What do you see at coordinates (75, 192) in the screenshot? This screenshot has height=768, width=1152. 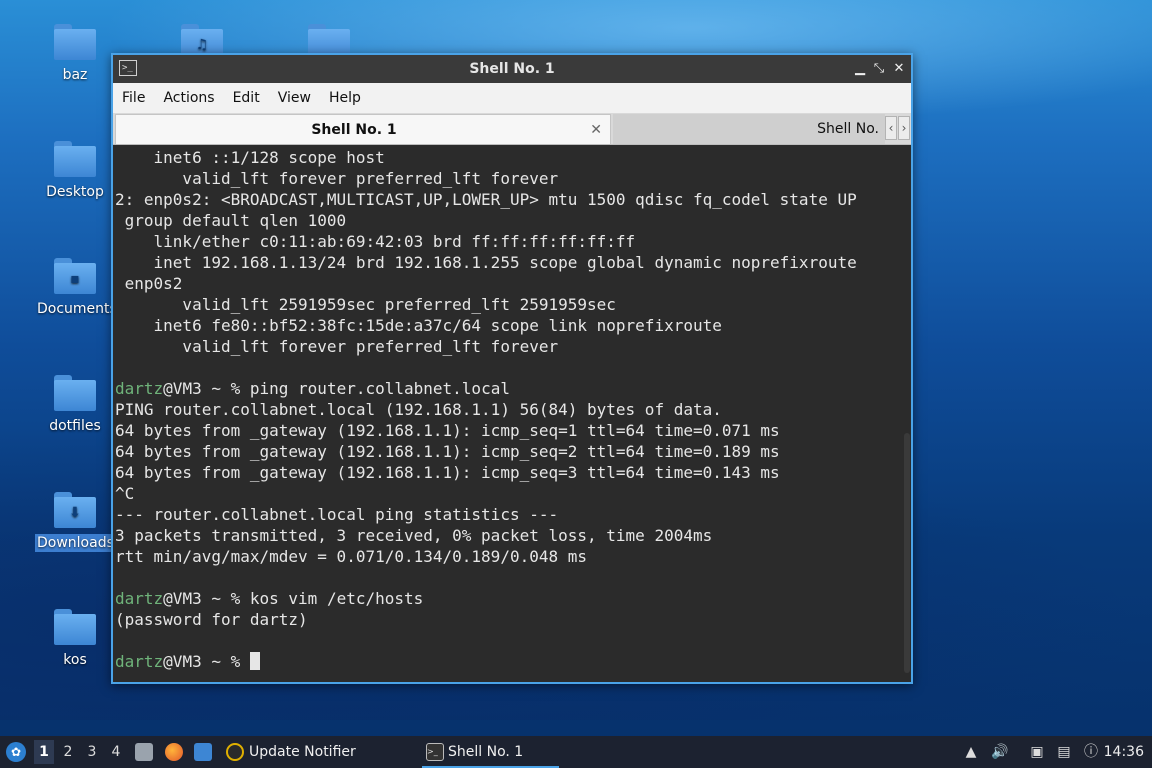 I see `desktop-icon-label: Desktop` at bounding box center [75, 192].